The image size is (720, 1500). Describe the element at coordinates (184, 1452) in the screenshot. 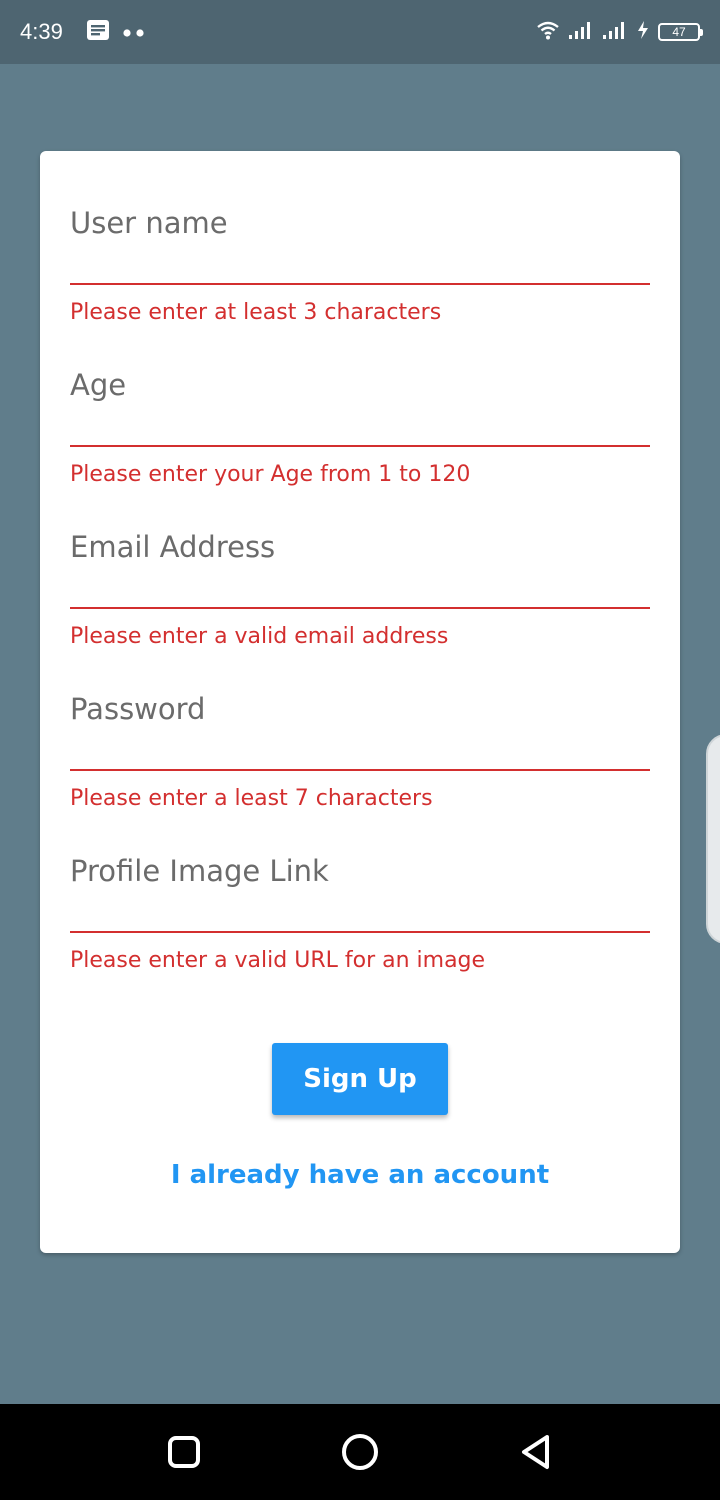

I see `recents-square-icon` at that location.